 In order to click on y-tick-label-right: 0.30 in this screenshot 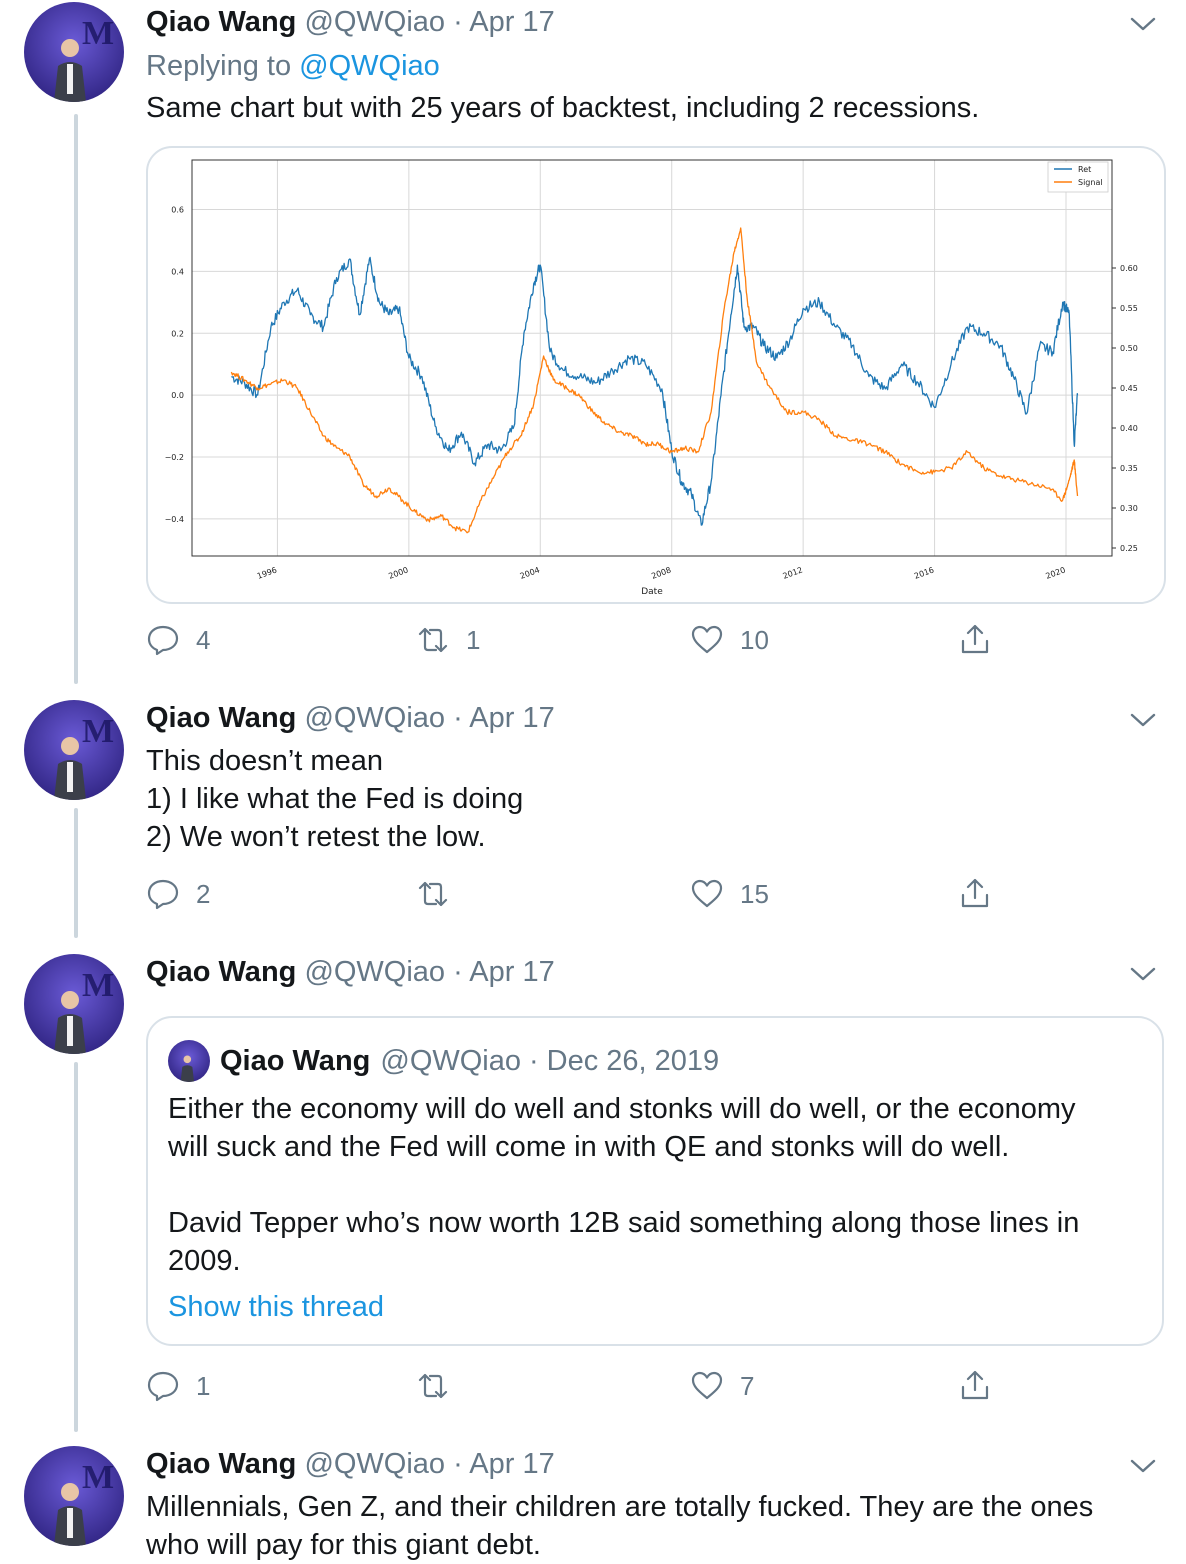, I will do `click(1129, 508)`.